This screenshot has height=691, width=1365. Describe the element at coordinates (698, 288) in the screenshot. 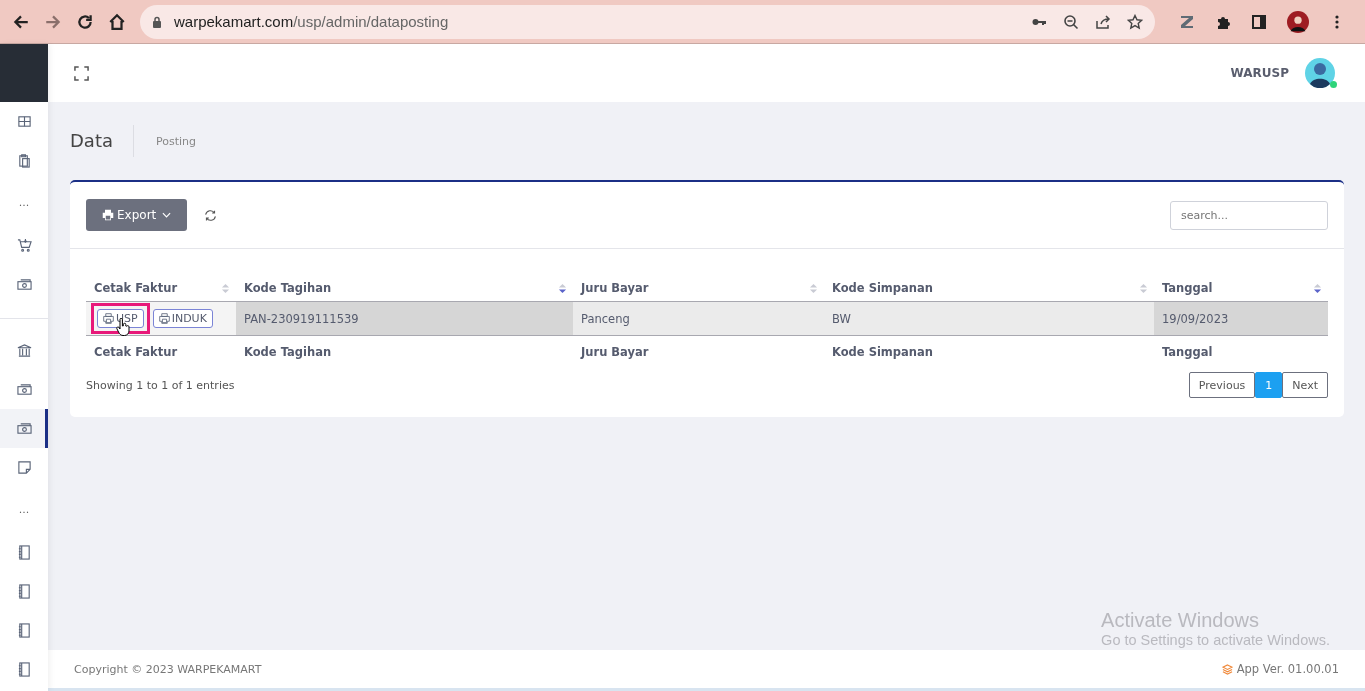

I see `column-header: Juru Bayar` at that location.